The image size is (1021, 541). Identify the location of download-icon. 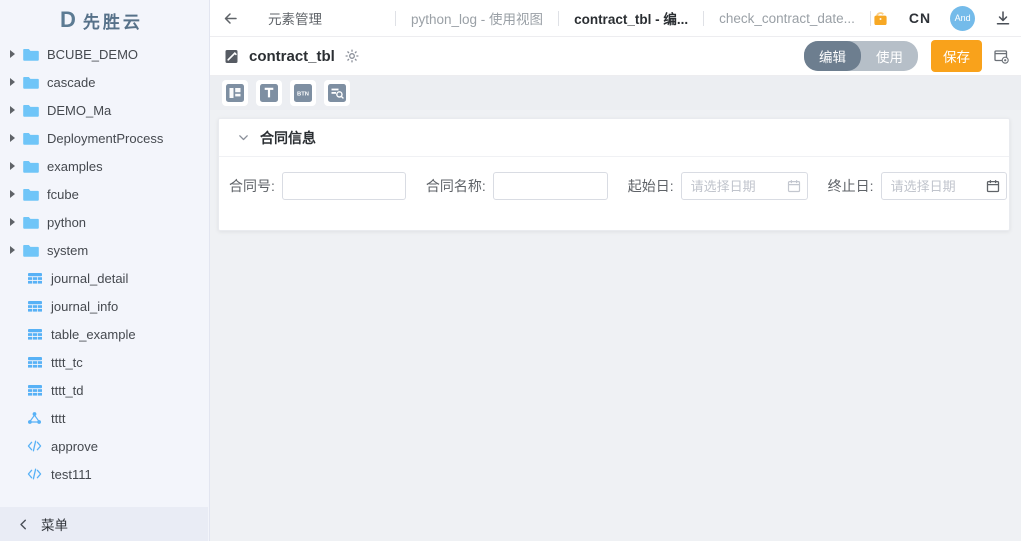
(1003, 18).